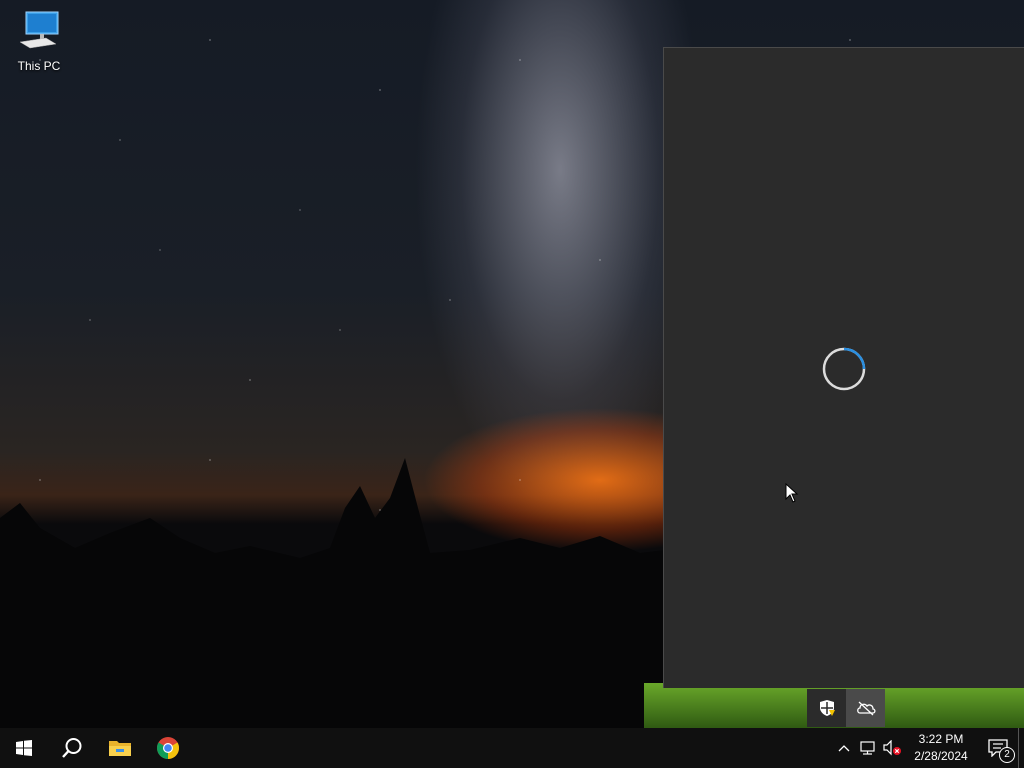 This screenshot has width=1024, height=768. Describe the element at coordinates (1021, 748) in the screenshot. I see `show-desktop-button` at that location.